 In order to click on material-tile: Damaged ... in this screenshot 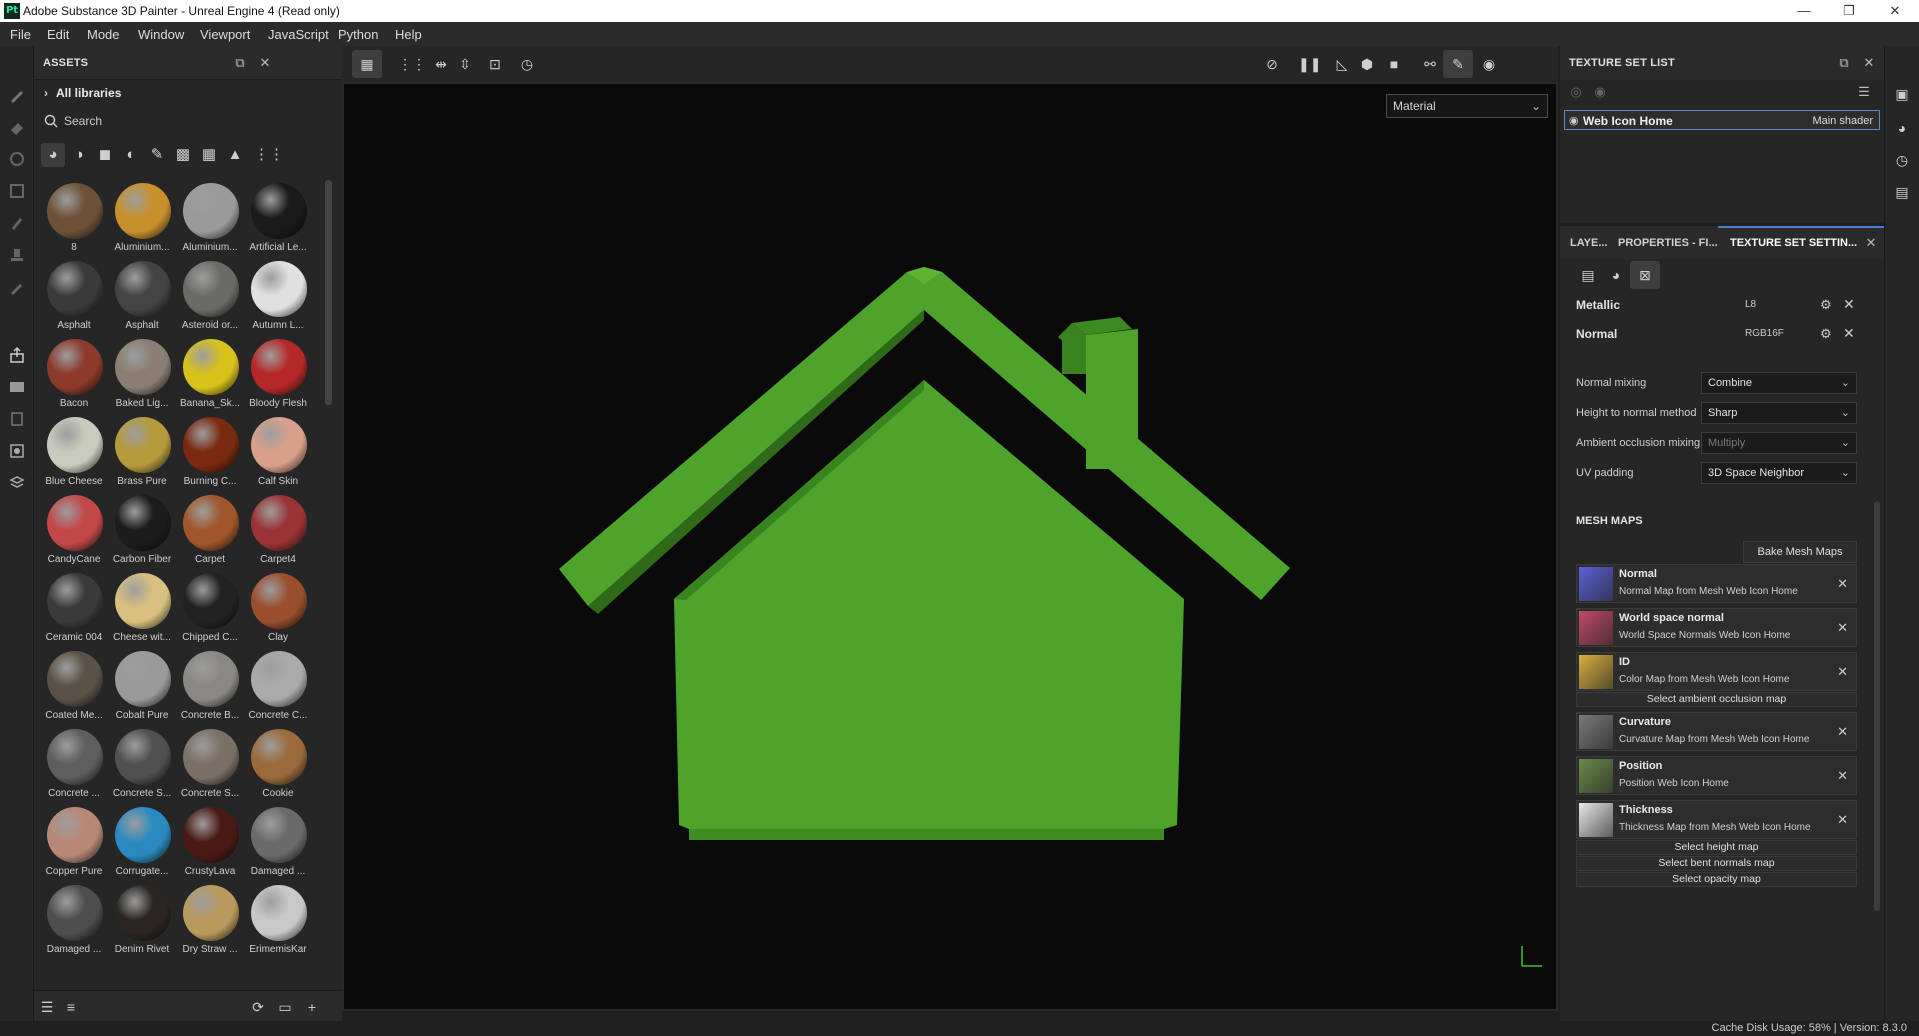, I will do `click(278, 843)`.